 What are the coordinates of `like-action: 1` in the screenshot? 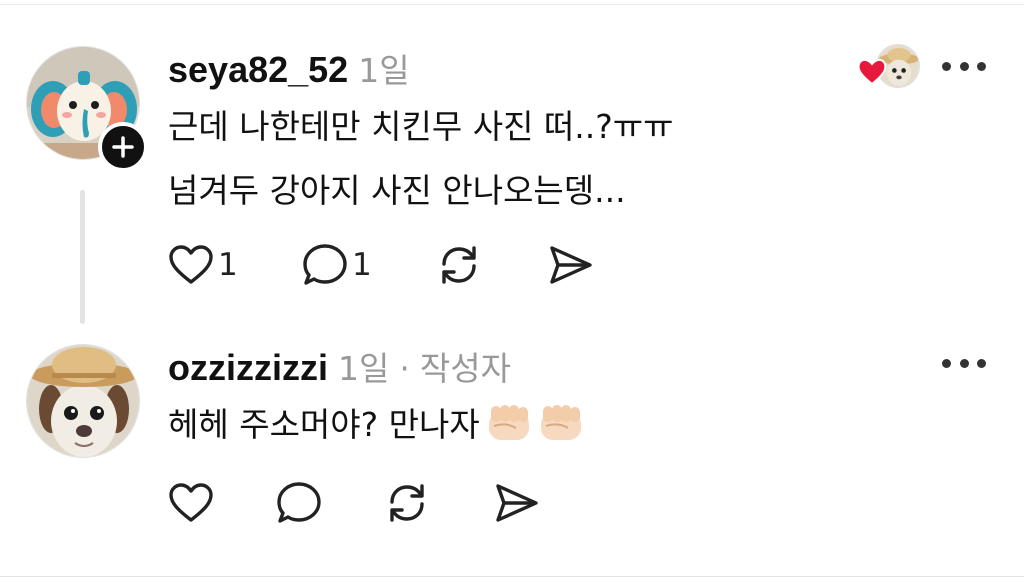 It's located at (235, 265).